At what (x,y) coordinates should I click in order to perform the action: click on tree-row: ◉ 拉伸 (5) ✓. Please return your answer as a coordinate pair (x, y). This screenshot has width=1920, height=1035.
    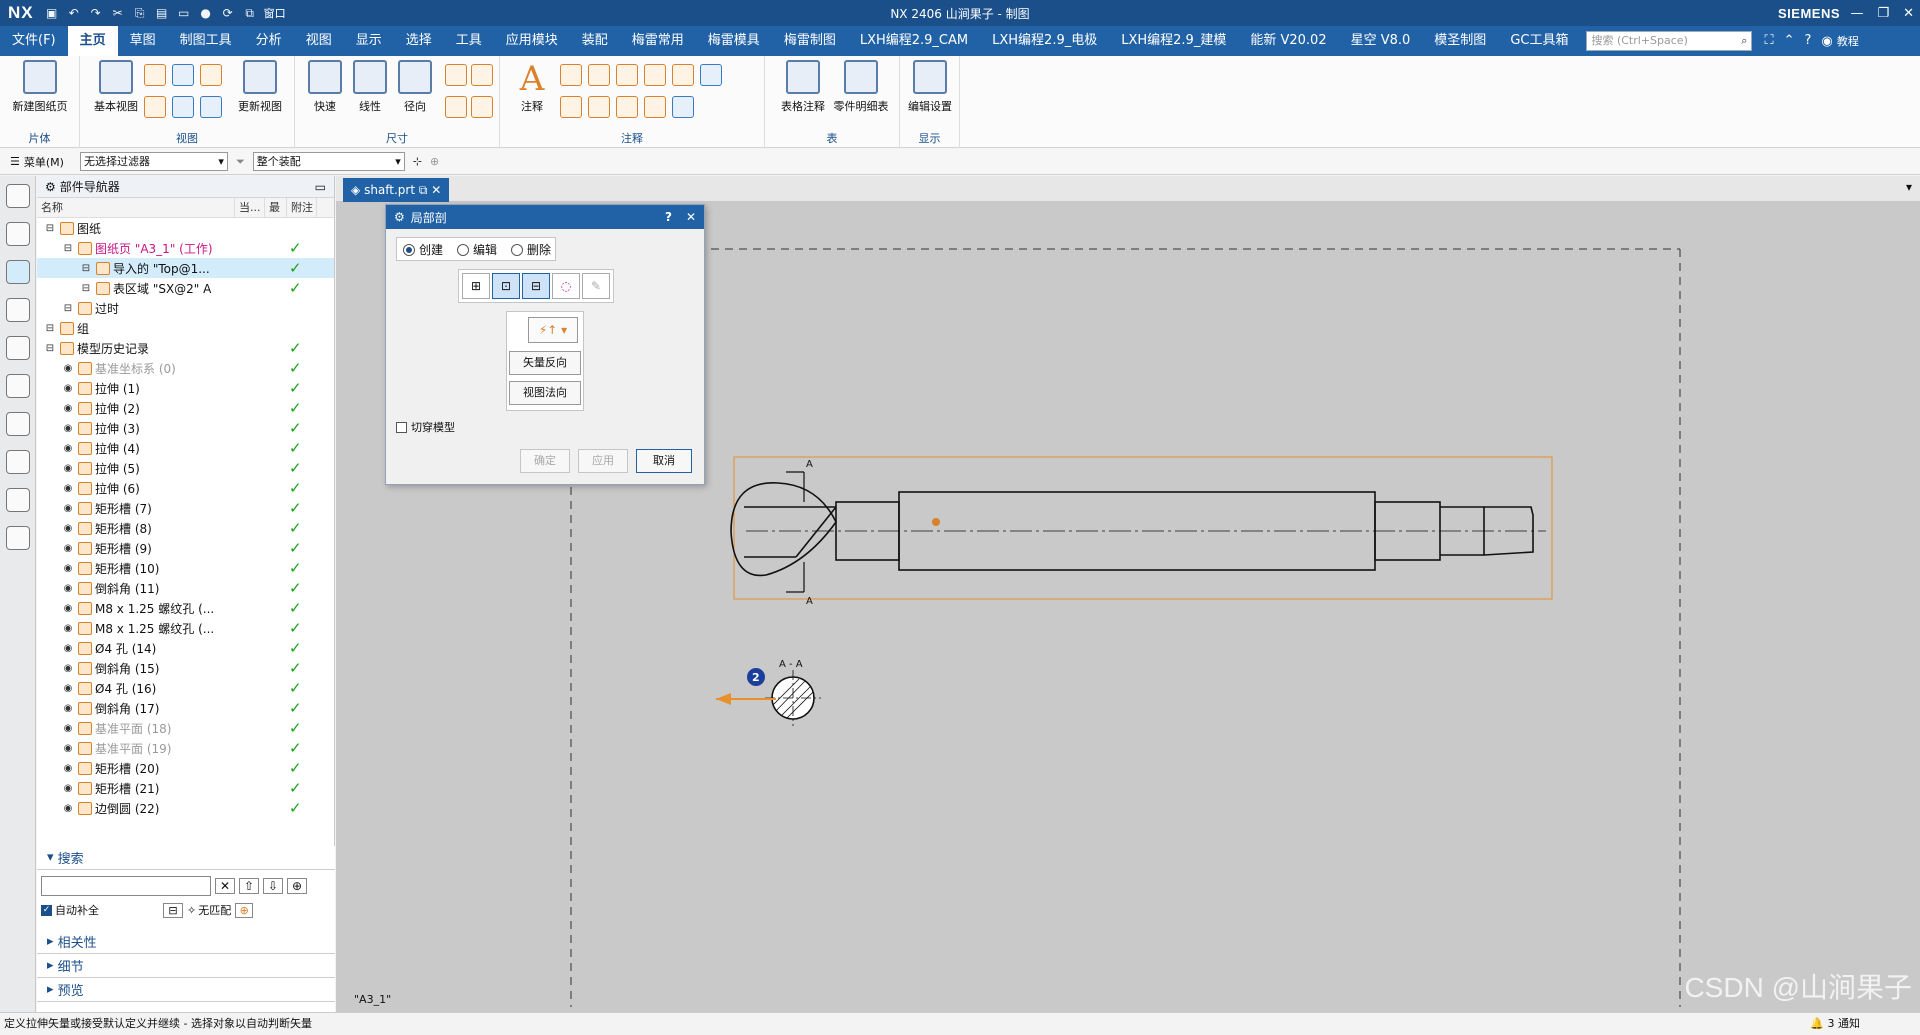
    Looking at the image, I should click on (185, 468).